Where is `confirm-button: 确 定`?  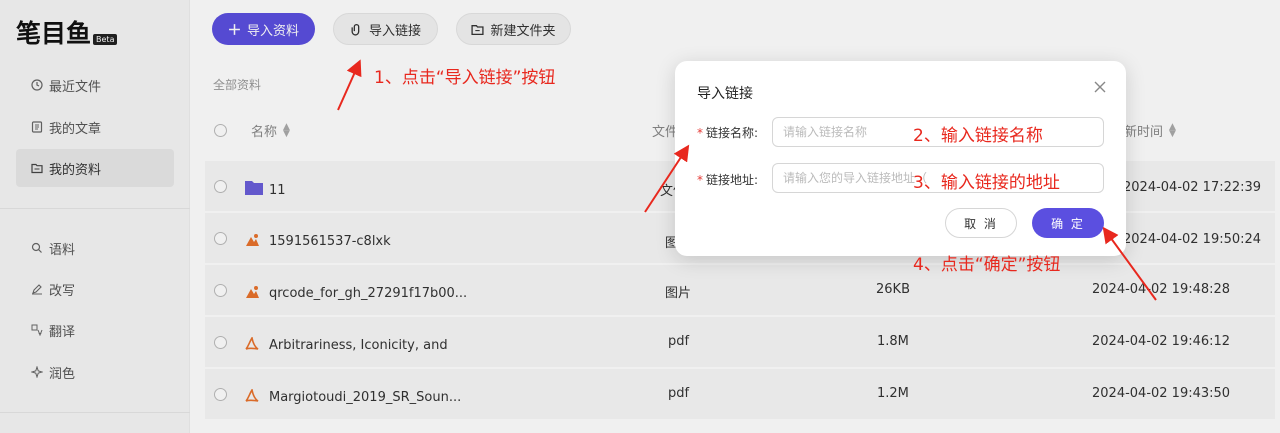
confirm-button: 确 定 is located at coordinates (1068, 223).